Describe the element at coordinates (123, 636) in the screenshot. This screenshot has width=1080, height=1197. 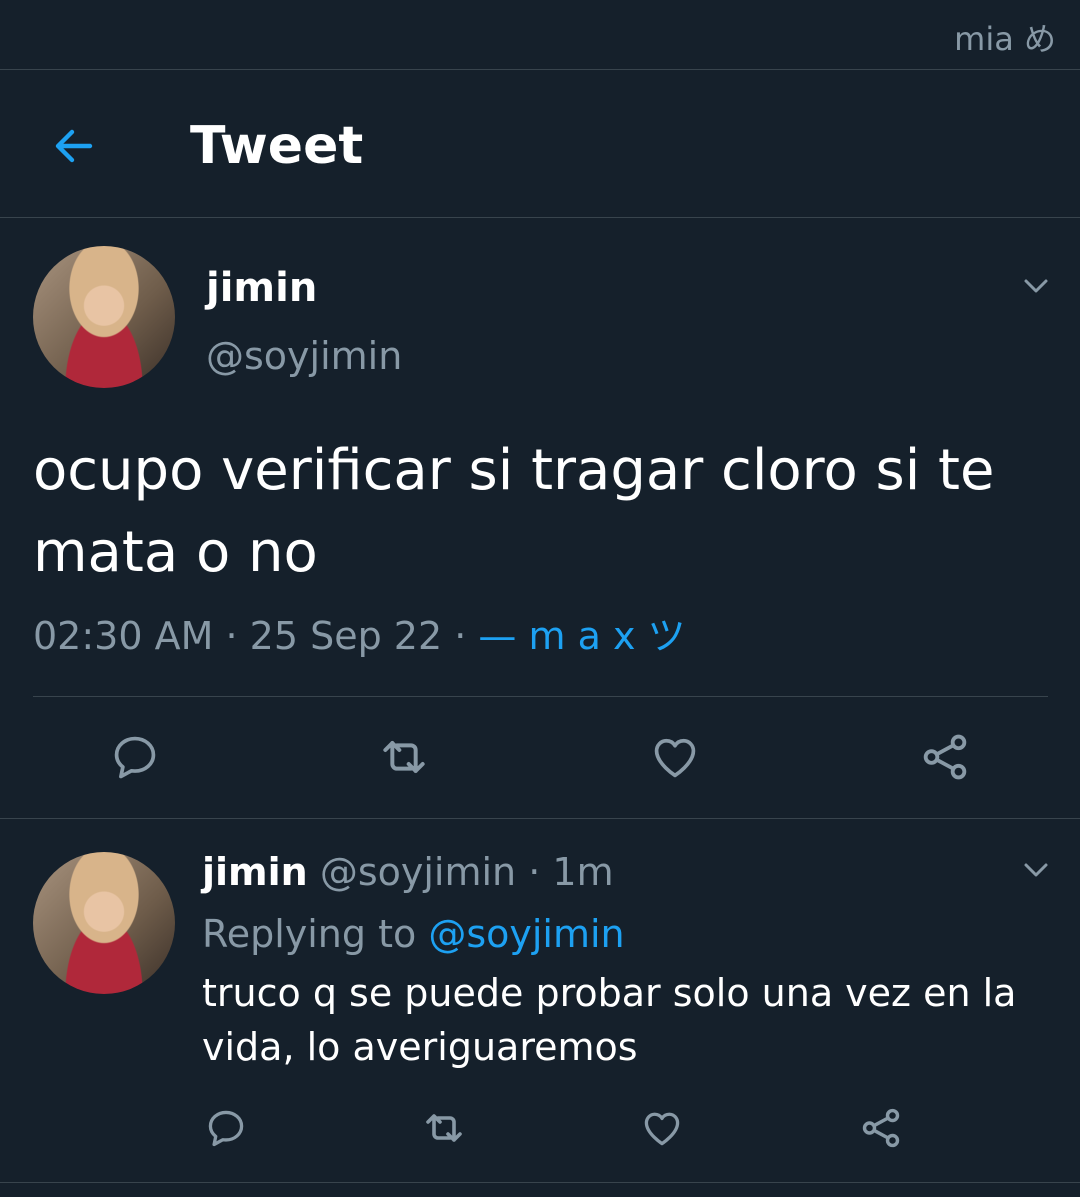
I see `tweet-time: 02:30 AM` at that location.